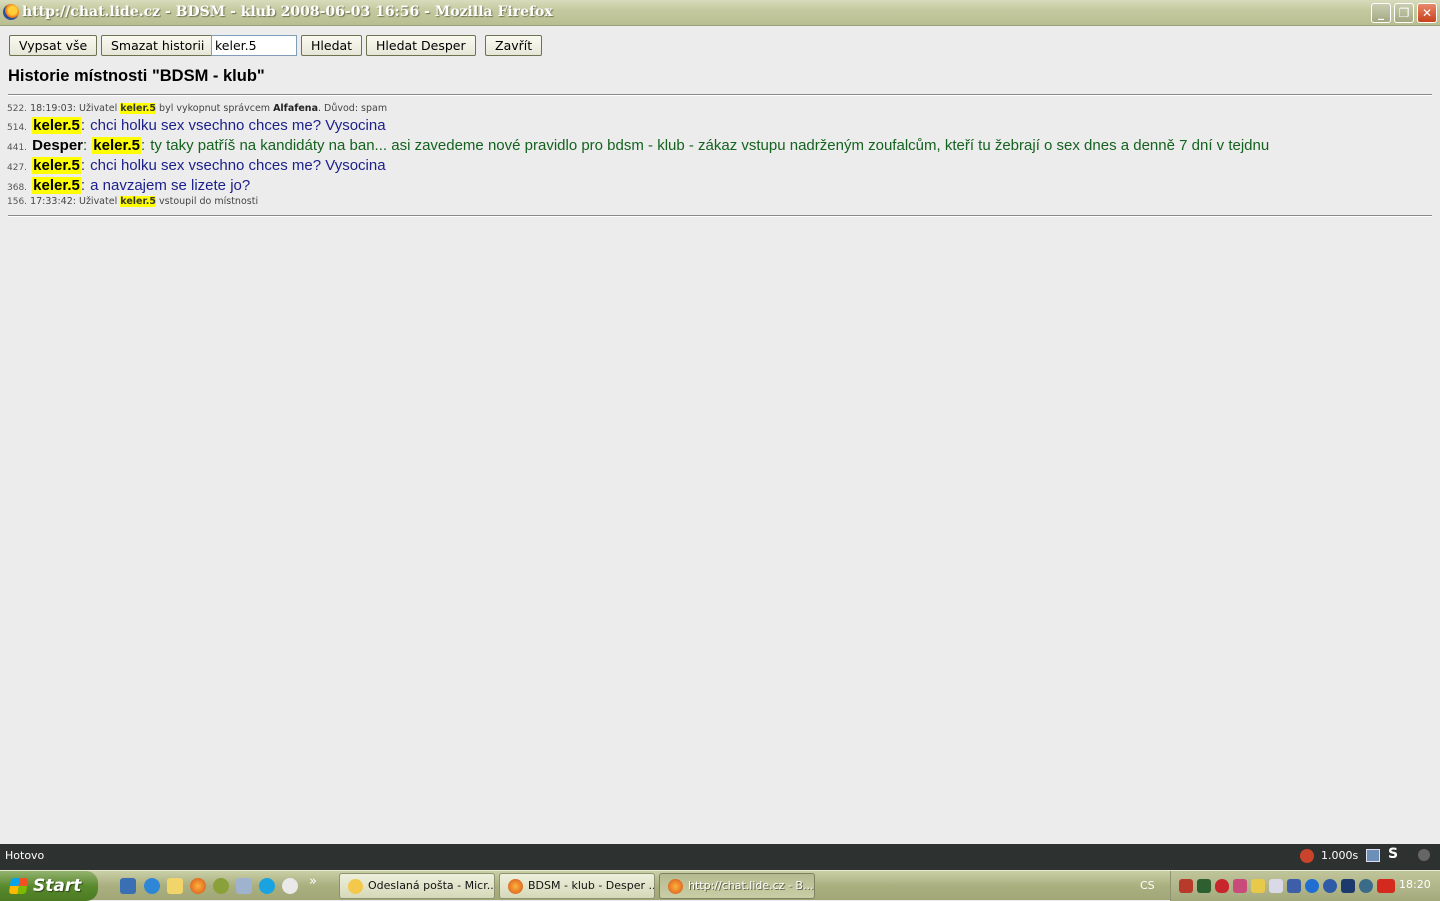  Describe the element at coordinates (313, 881) in the screenshot. I see `quicklaunch-chevron: »` at that location.